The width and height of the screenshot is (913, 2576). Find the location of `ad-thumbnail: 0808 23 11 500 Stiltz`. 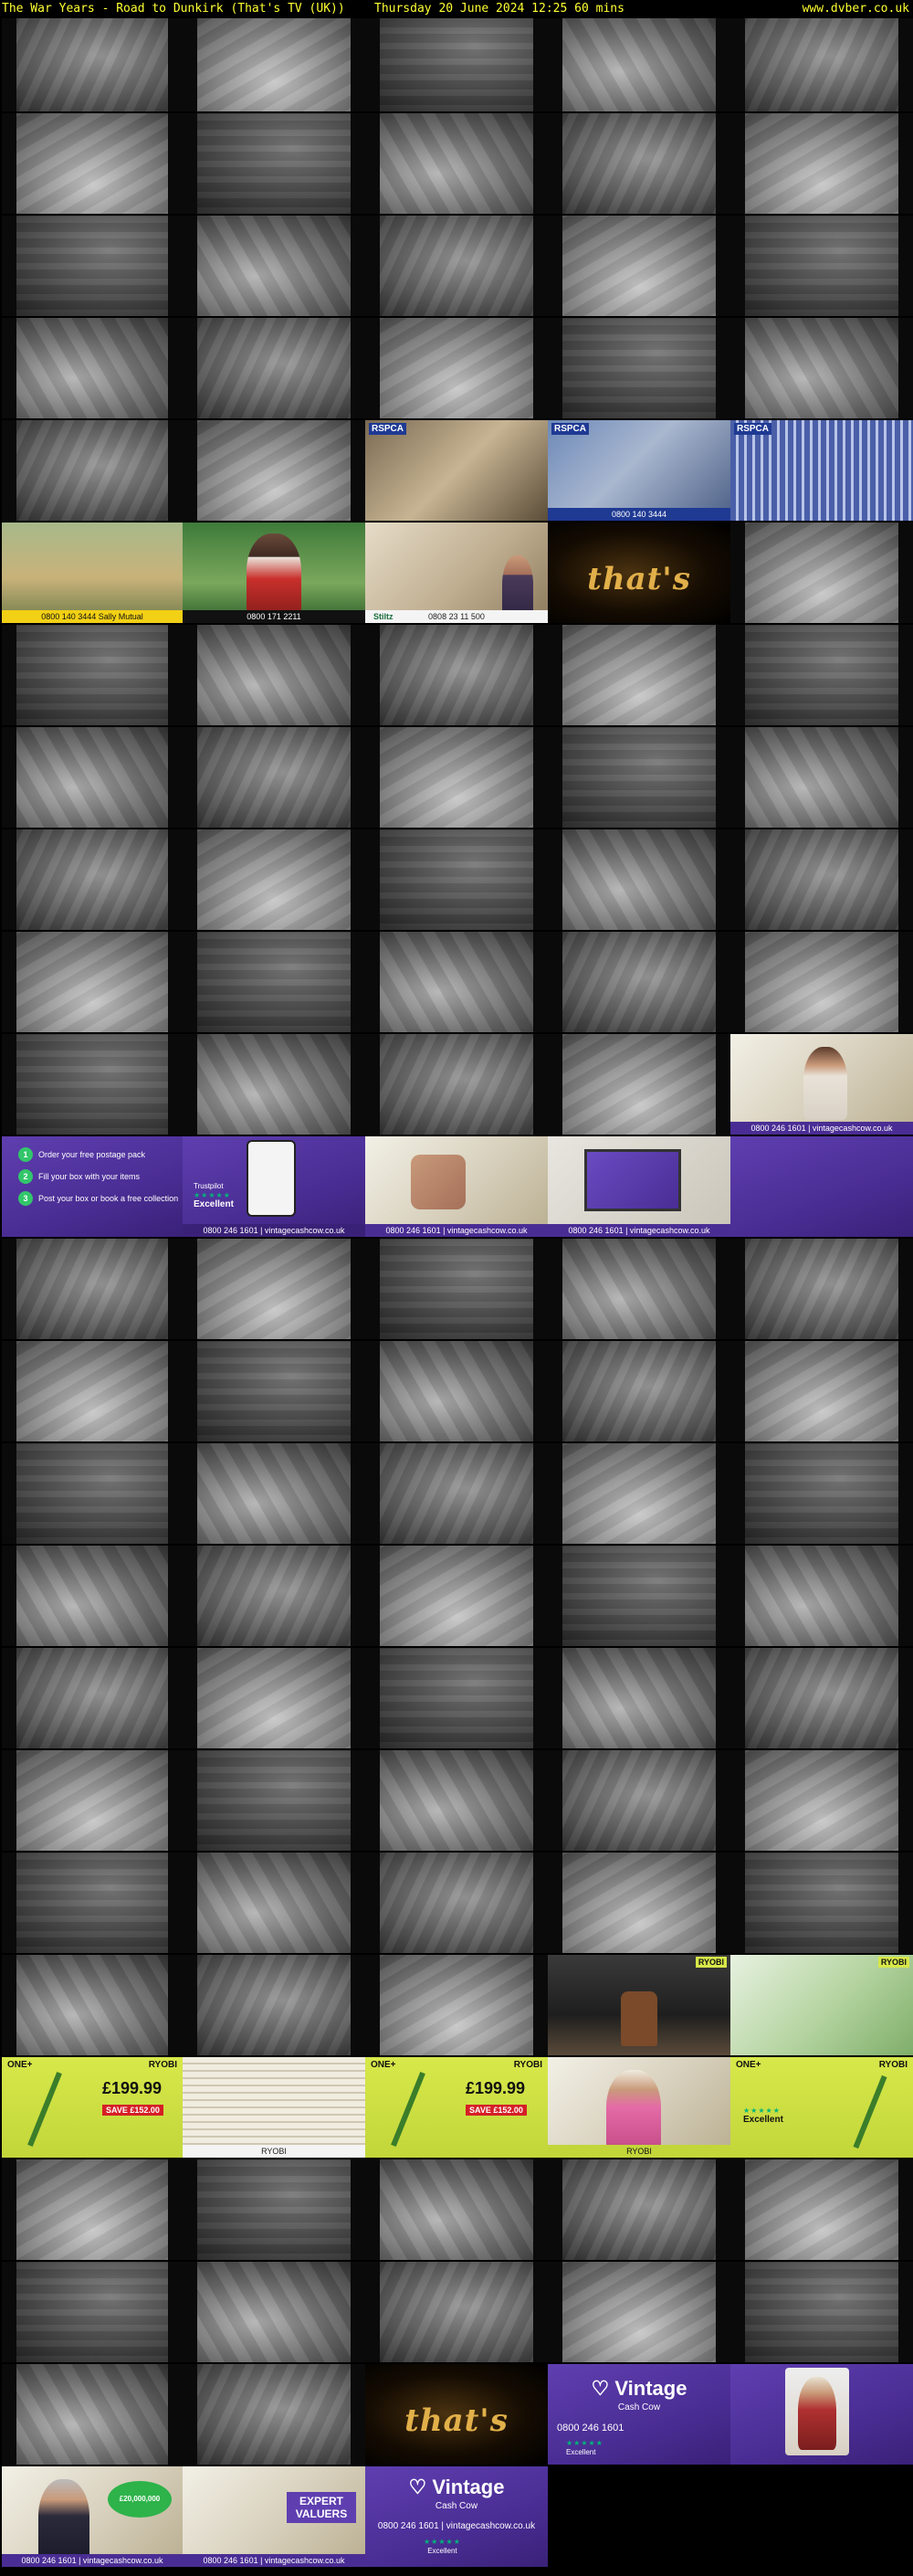

ad-thumbnail: 0808 23 11 500 Stiltz is located at coordinates (456, 573).